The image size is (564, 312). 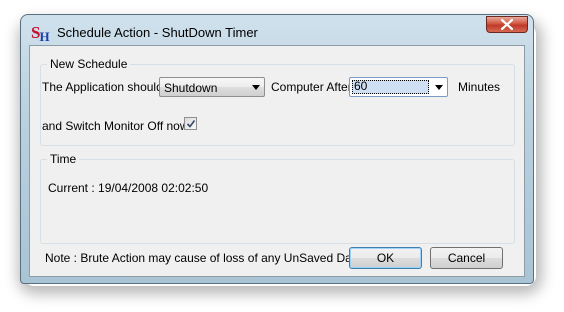 I want to click on app-icon-letter-h: H, so click(x=44, y=36).